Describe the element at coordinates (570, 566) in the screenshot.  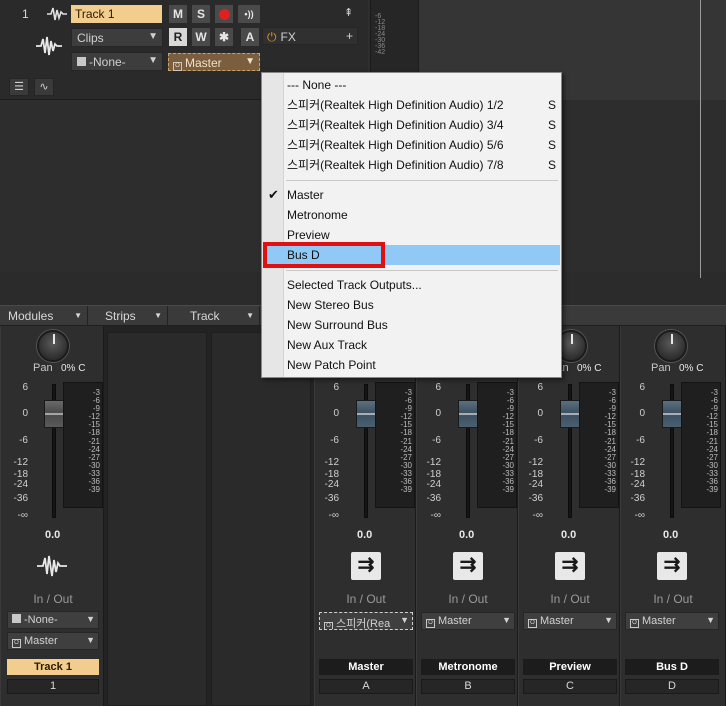
I see `bus-icon: ⇉` at that location.